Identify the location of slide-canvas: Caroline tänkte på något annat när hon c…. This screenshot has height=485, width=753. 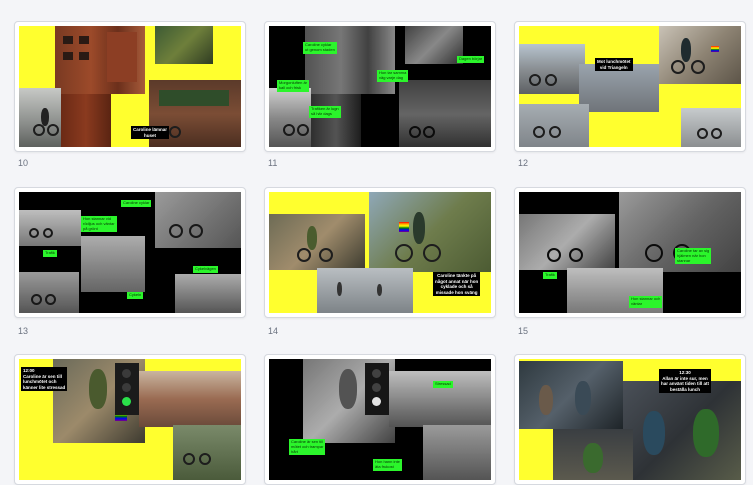
(380, 252).